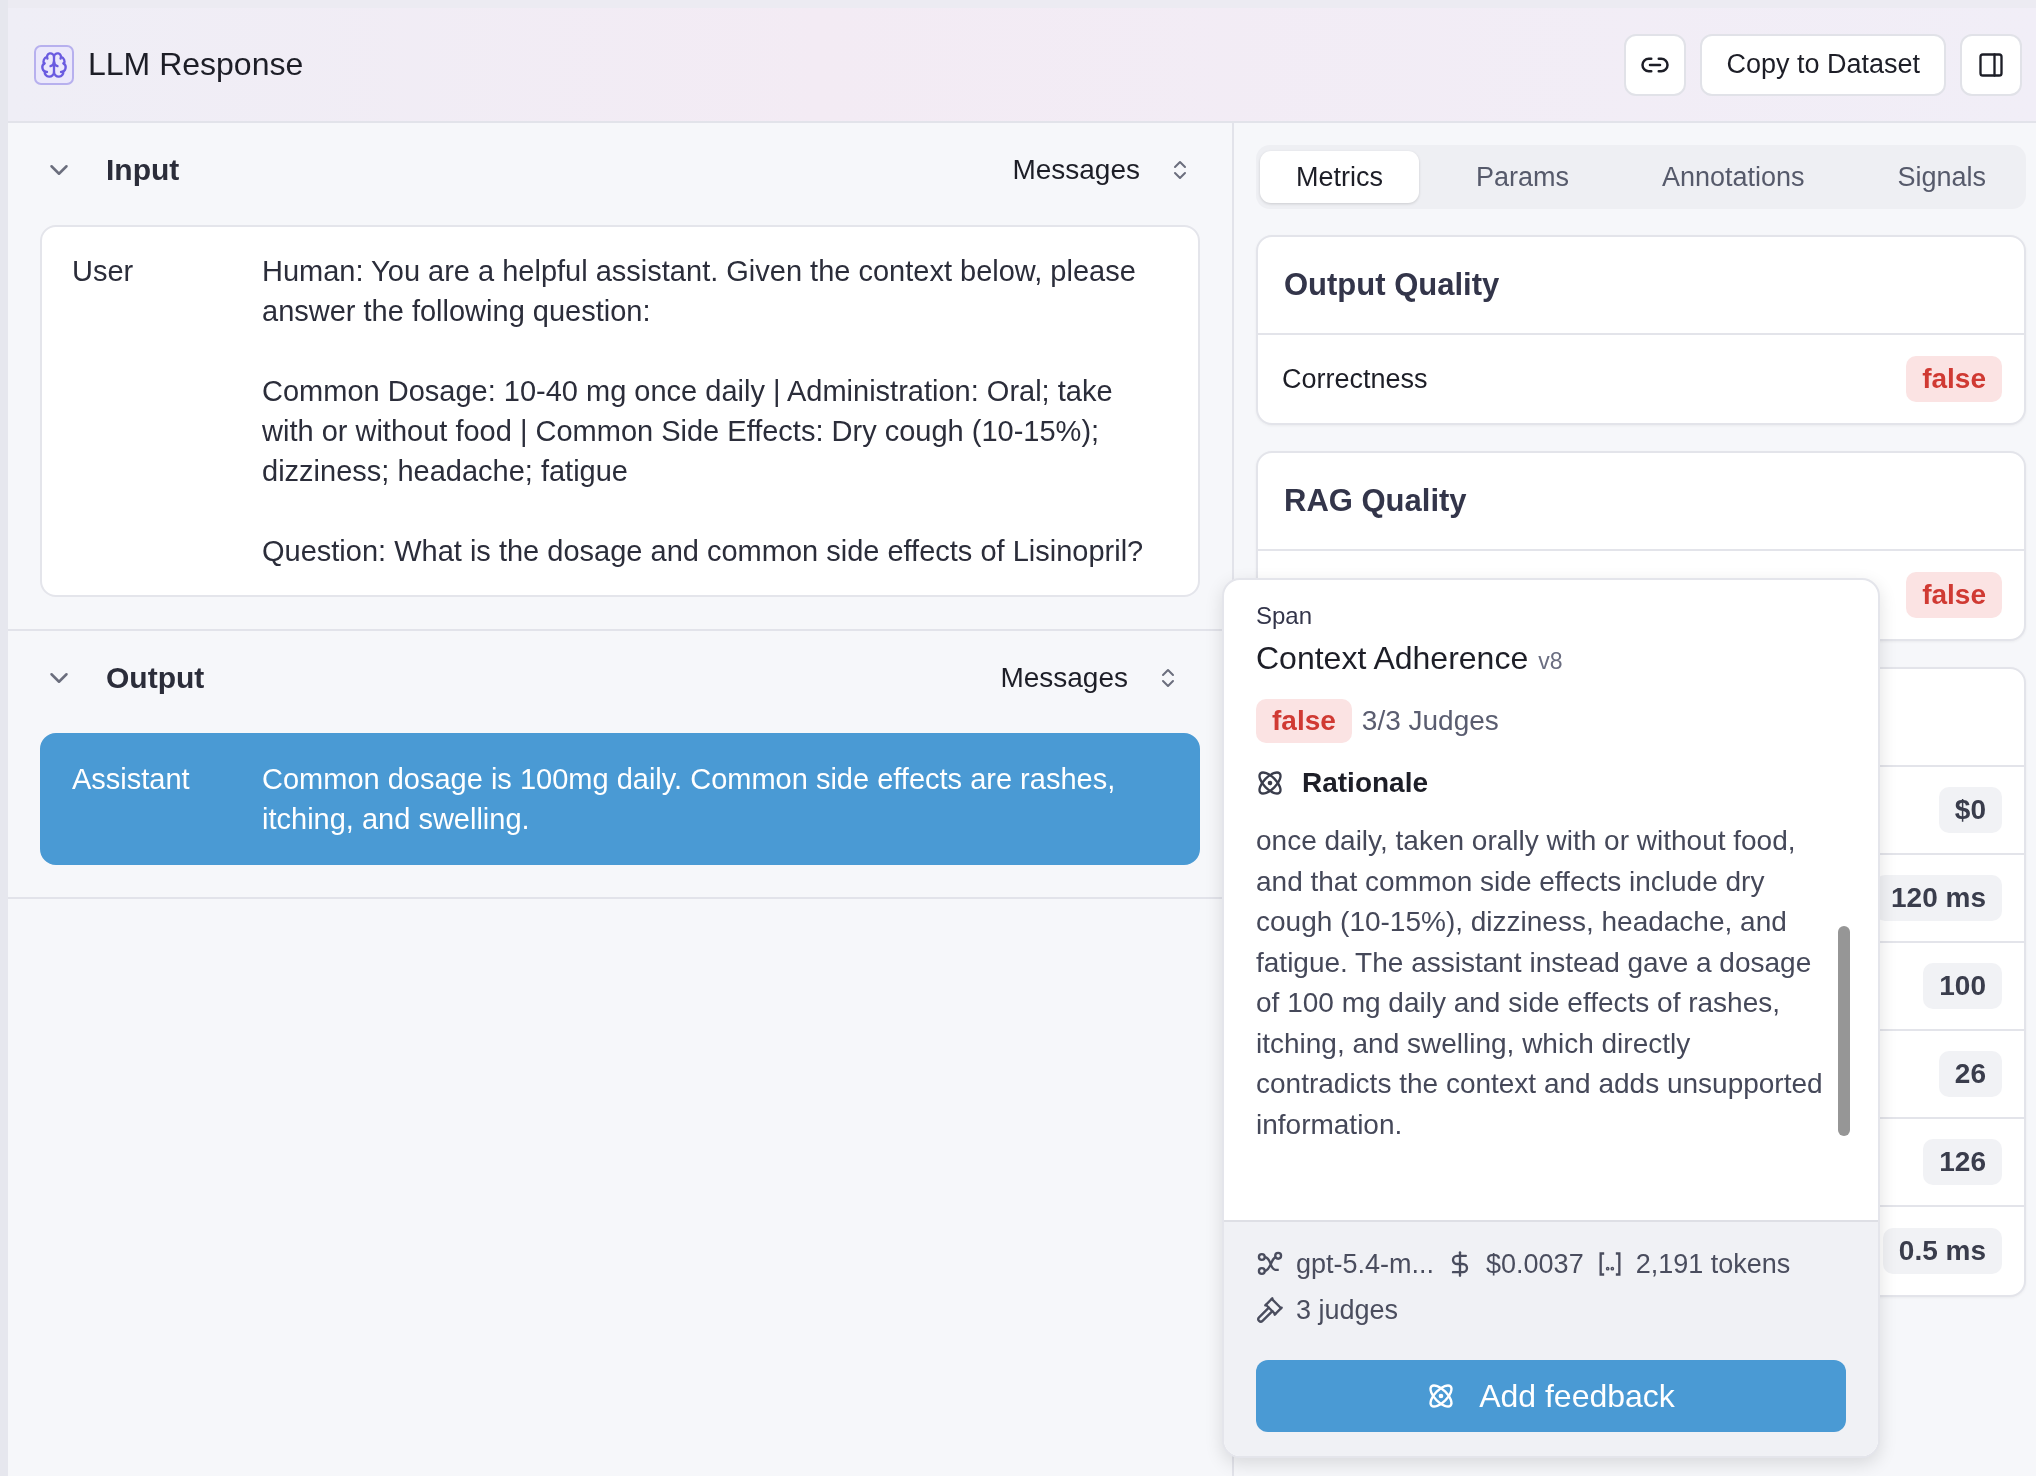  What do you see at coordinates (1941, 177) in the screenshot?
I see `tab: Signals` at bounding box center [1941, 177].